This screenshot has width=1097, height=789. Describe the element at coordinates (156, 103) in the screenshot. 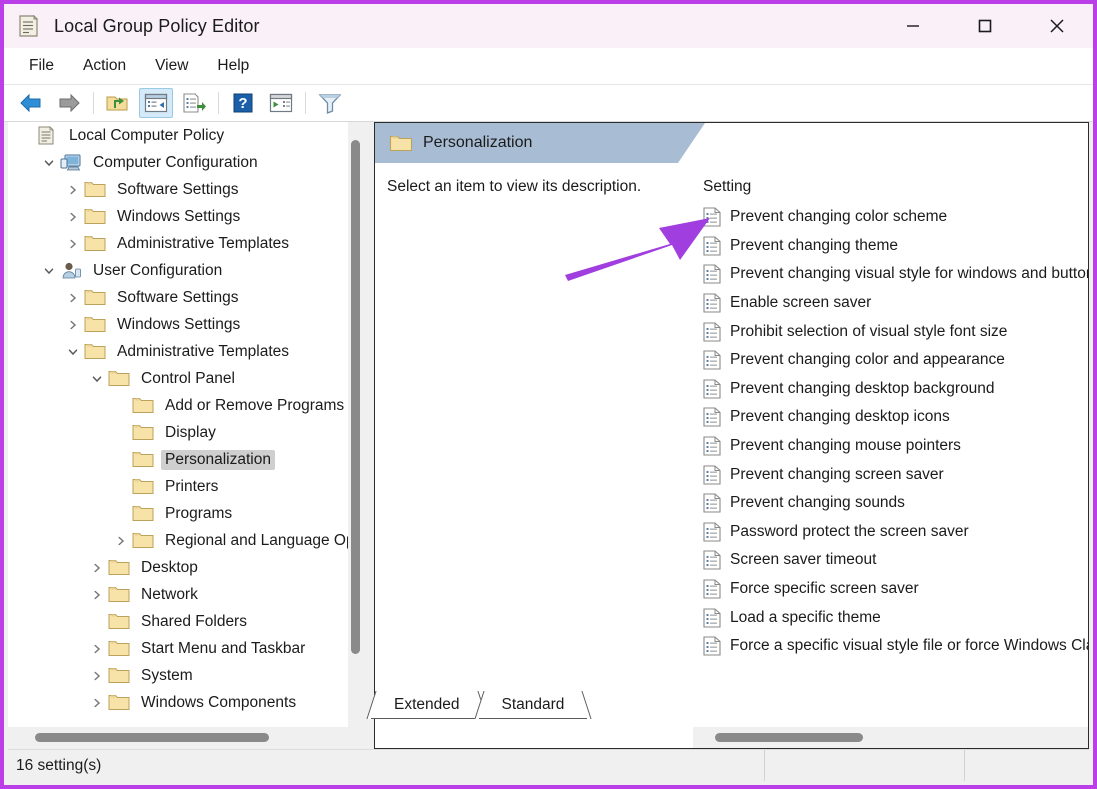

I see `show-hide-console-tree-button` at that location.